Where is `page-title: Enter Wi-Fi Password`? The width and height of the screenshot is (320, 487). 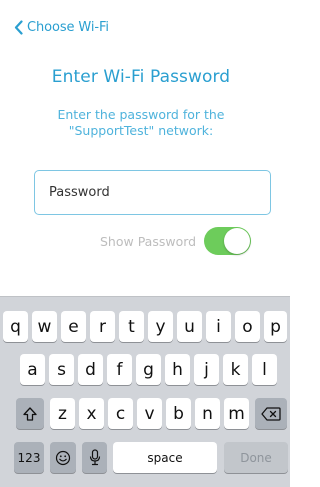
page-title: Enter Wi-Fi Password is located at coordinates (141, 77).